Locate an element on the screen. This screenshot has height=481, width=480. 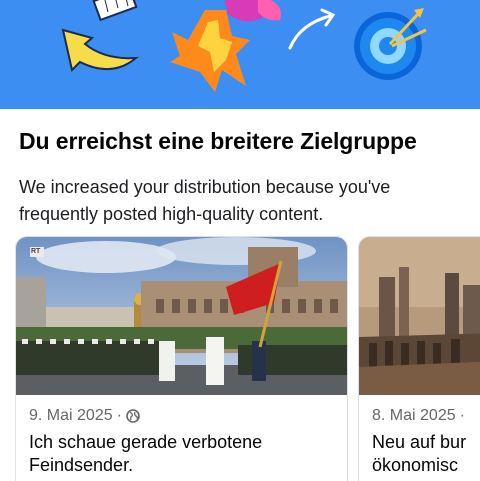
target-icon is located at coordinates (390, 44).